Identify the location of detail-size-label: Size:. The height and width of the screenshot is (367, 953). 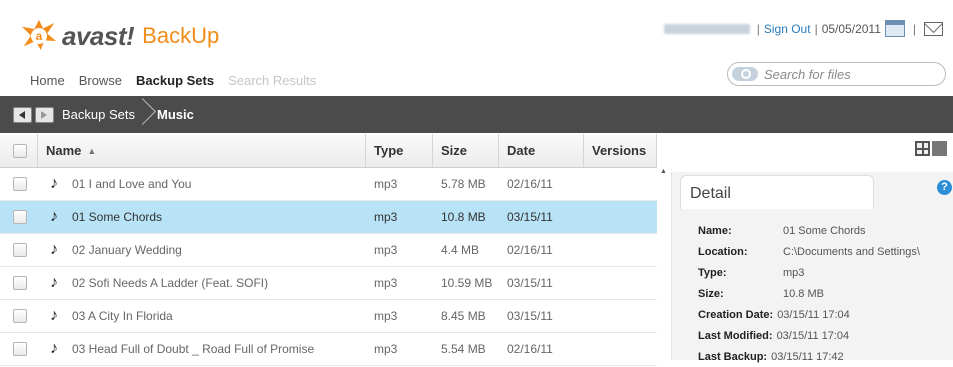
(711, 293).